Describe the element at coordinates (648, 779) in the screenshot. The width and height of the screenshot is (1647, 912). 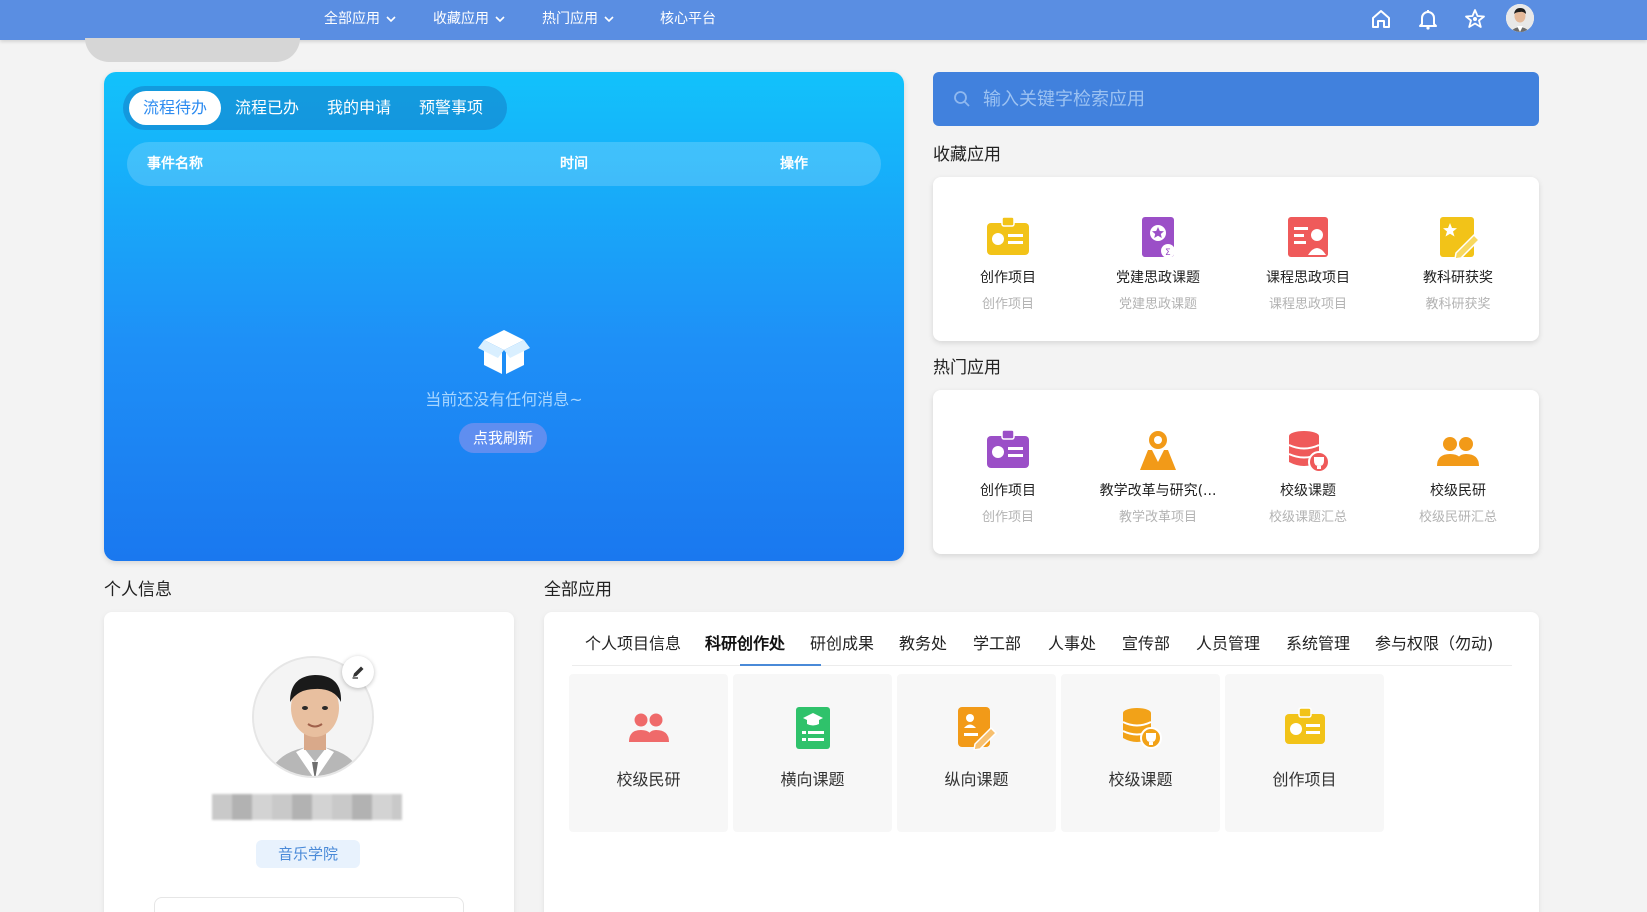
I see `tile-name: 校级民研` at that location.